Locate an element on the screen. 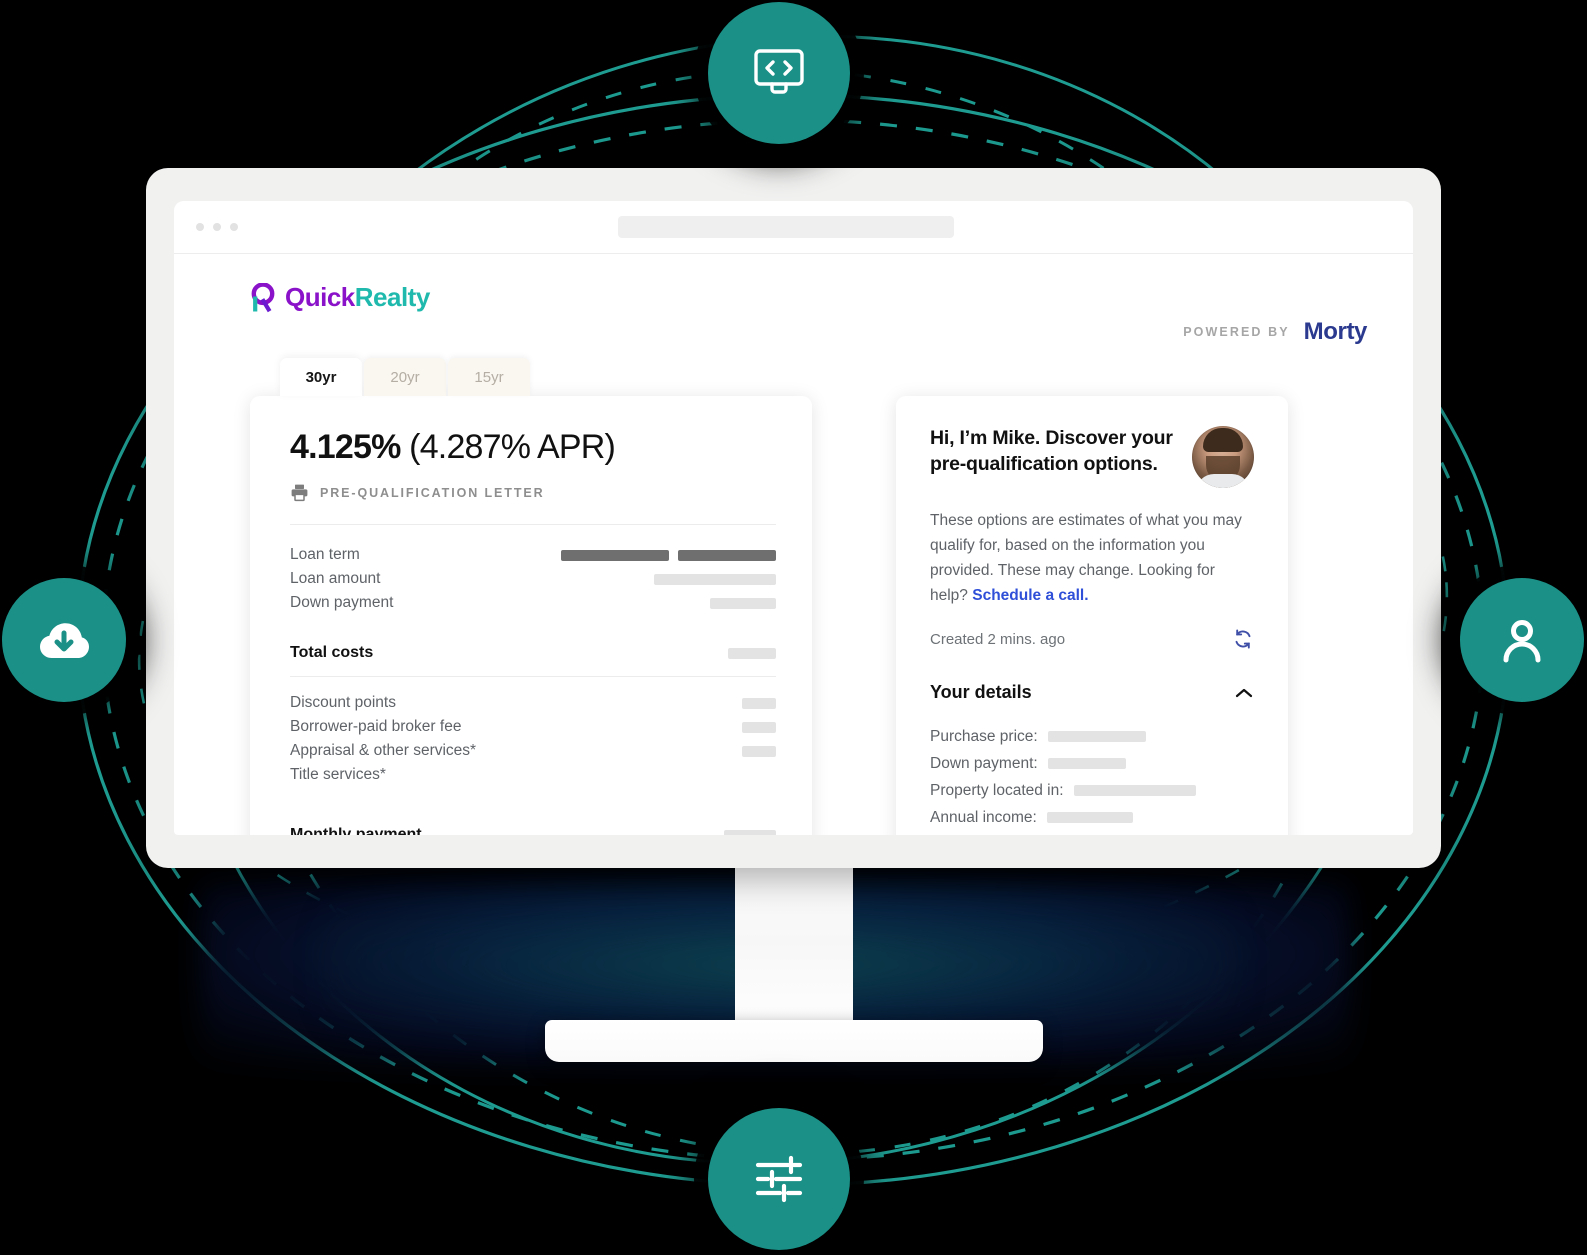  appraisal-value is located at coordinates (759, 751).